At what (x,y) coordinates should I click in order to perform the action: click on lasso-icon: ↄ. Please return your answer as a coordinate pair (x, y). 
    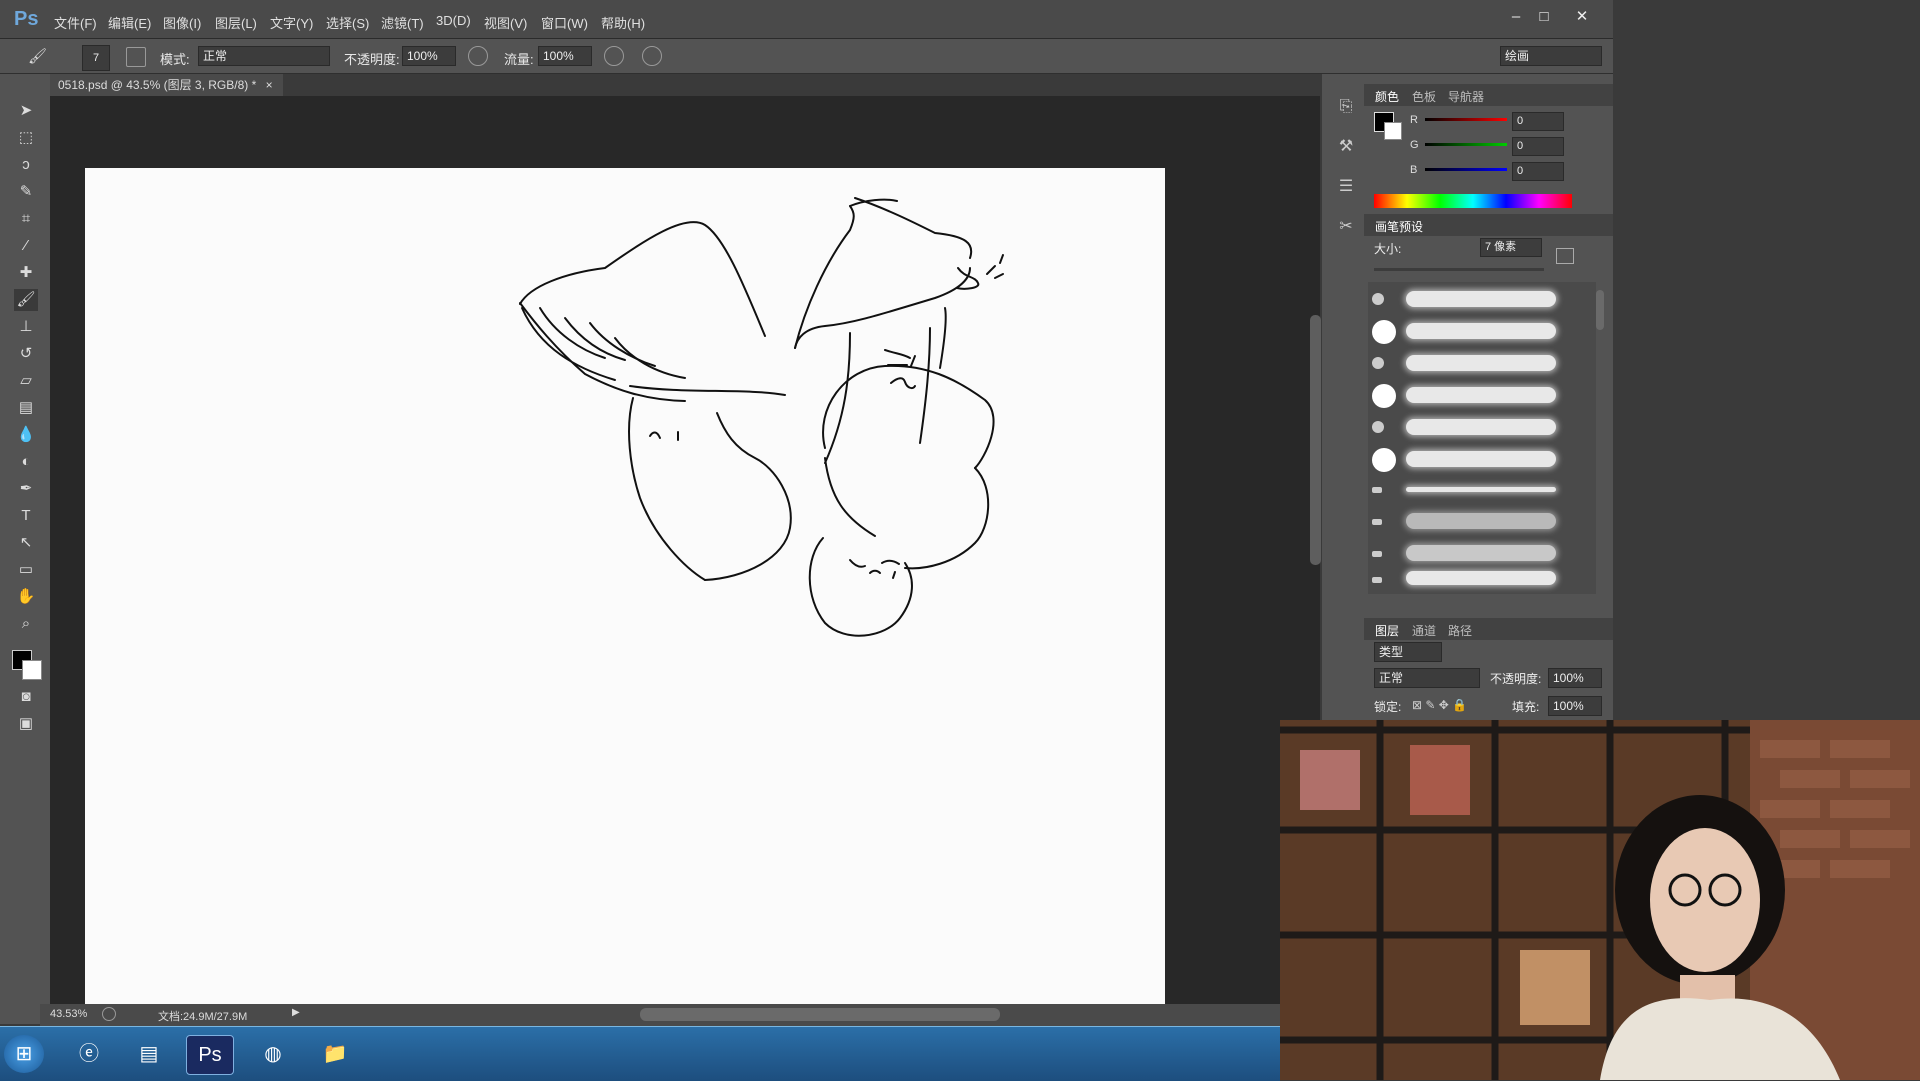
    Looking at the image, I should click on (26, 165).